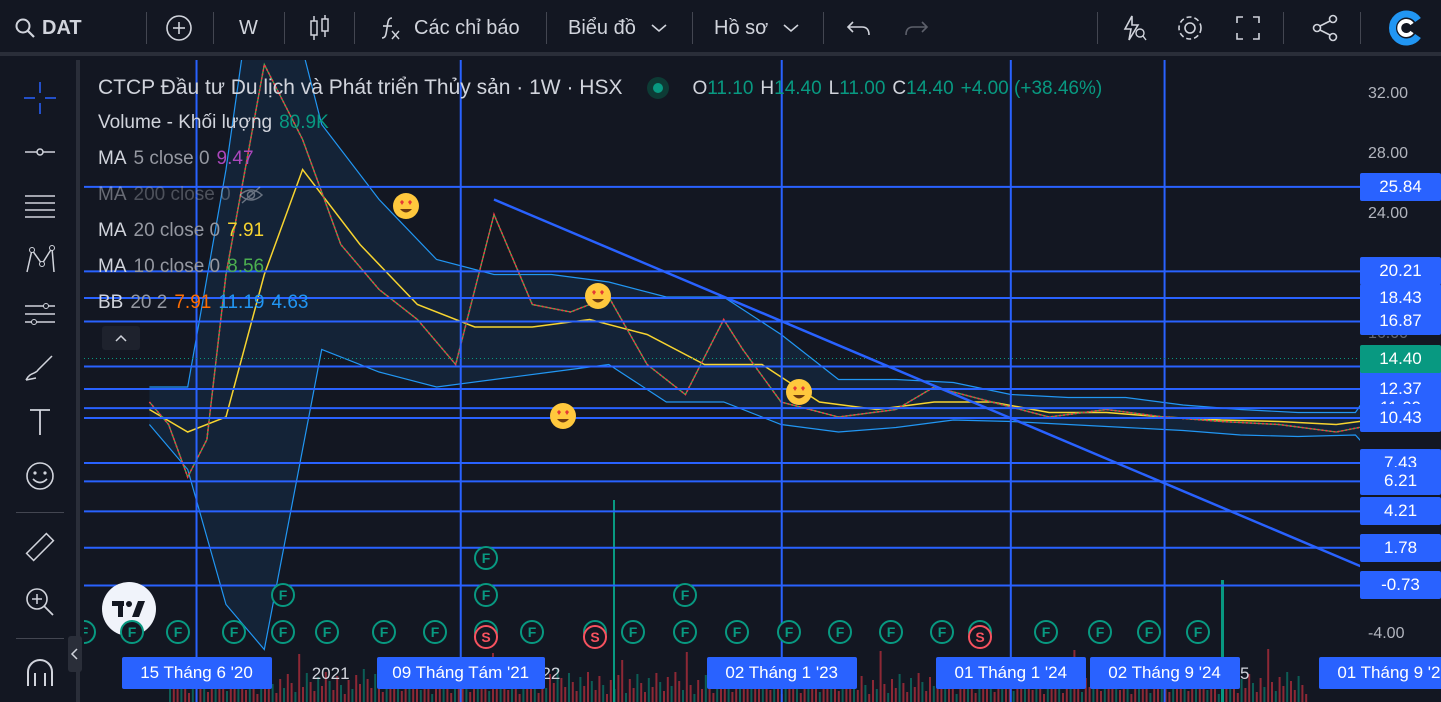  I want to click on price-line-label: 16.87, so click(1400, 321).